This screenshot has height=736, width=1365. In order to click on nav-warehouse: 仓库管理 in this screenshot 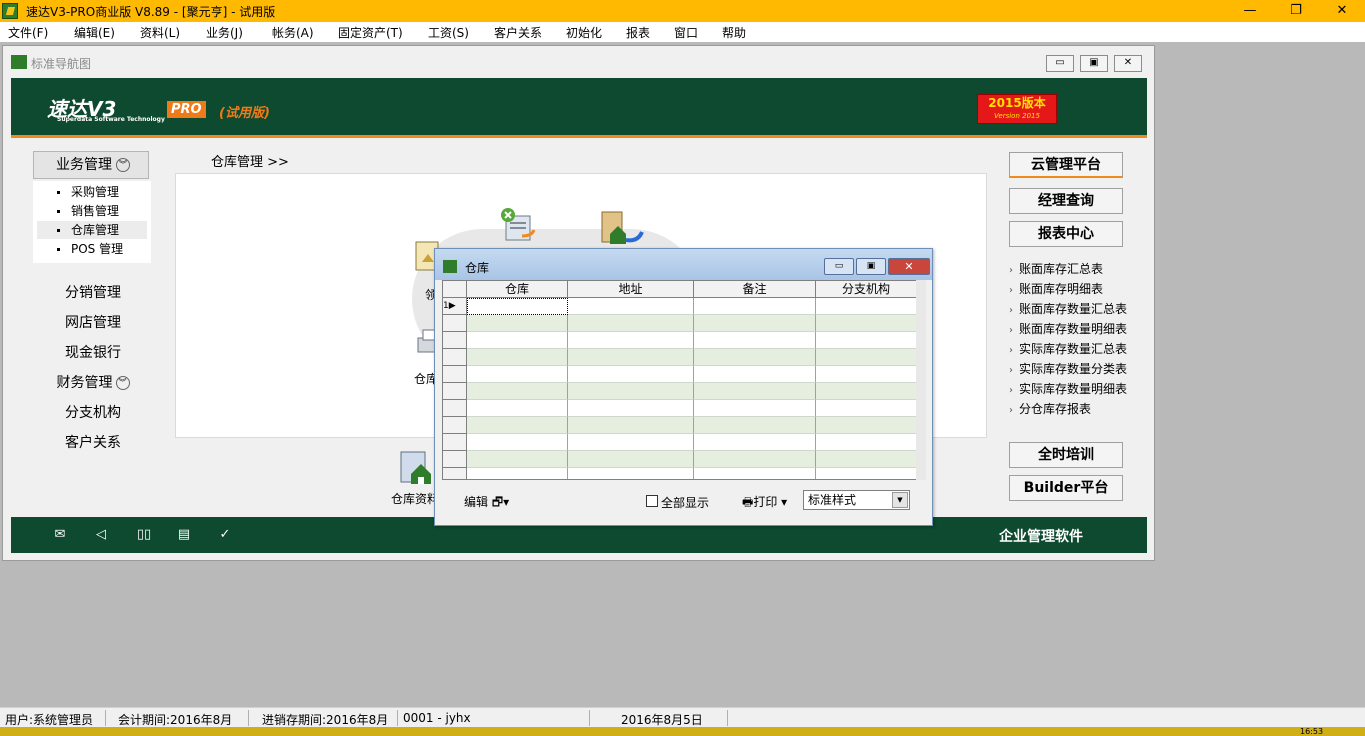, I will do `click(92, 230)`.